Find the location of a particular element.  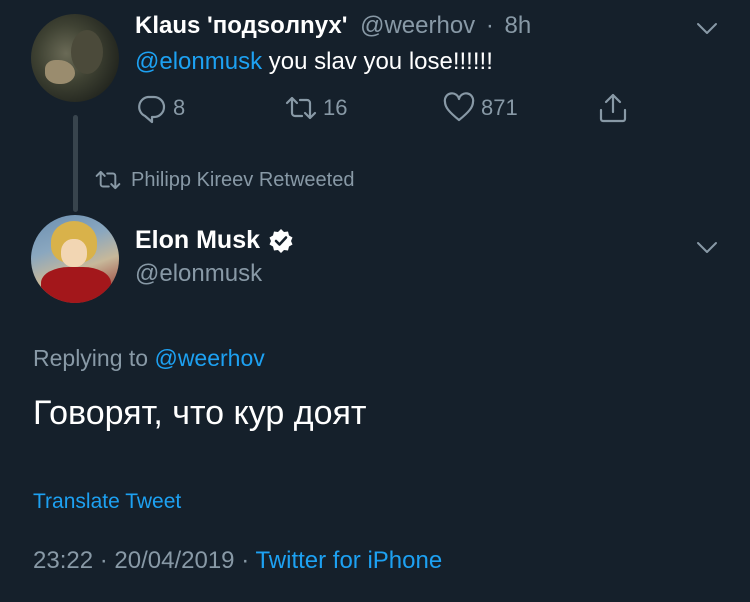

parent-tweet-header: Klaus 'подsoлnух' @weerhov · 8h is located at coordinates (333, 26).